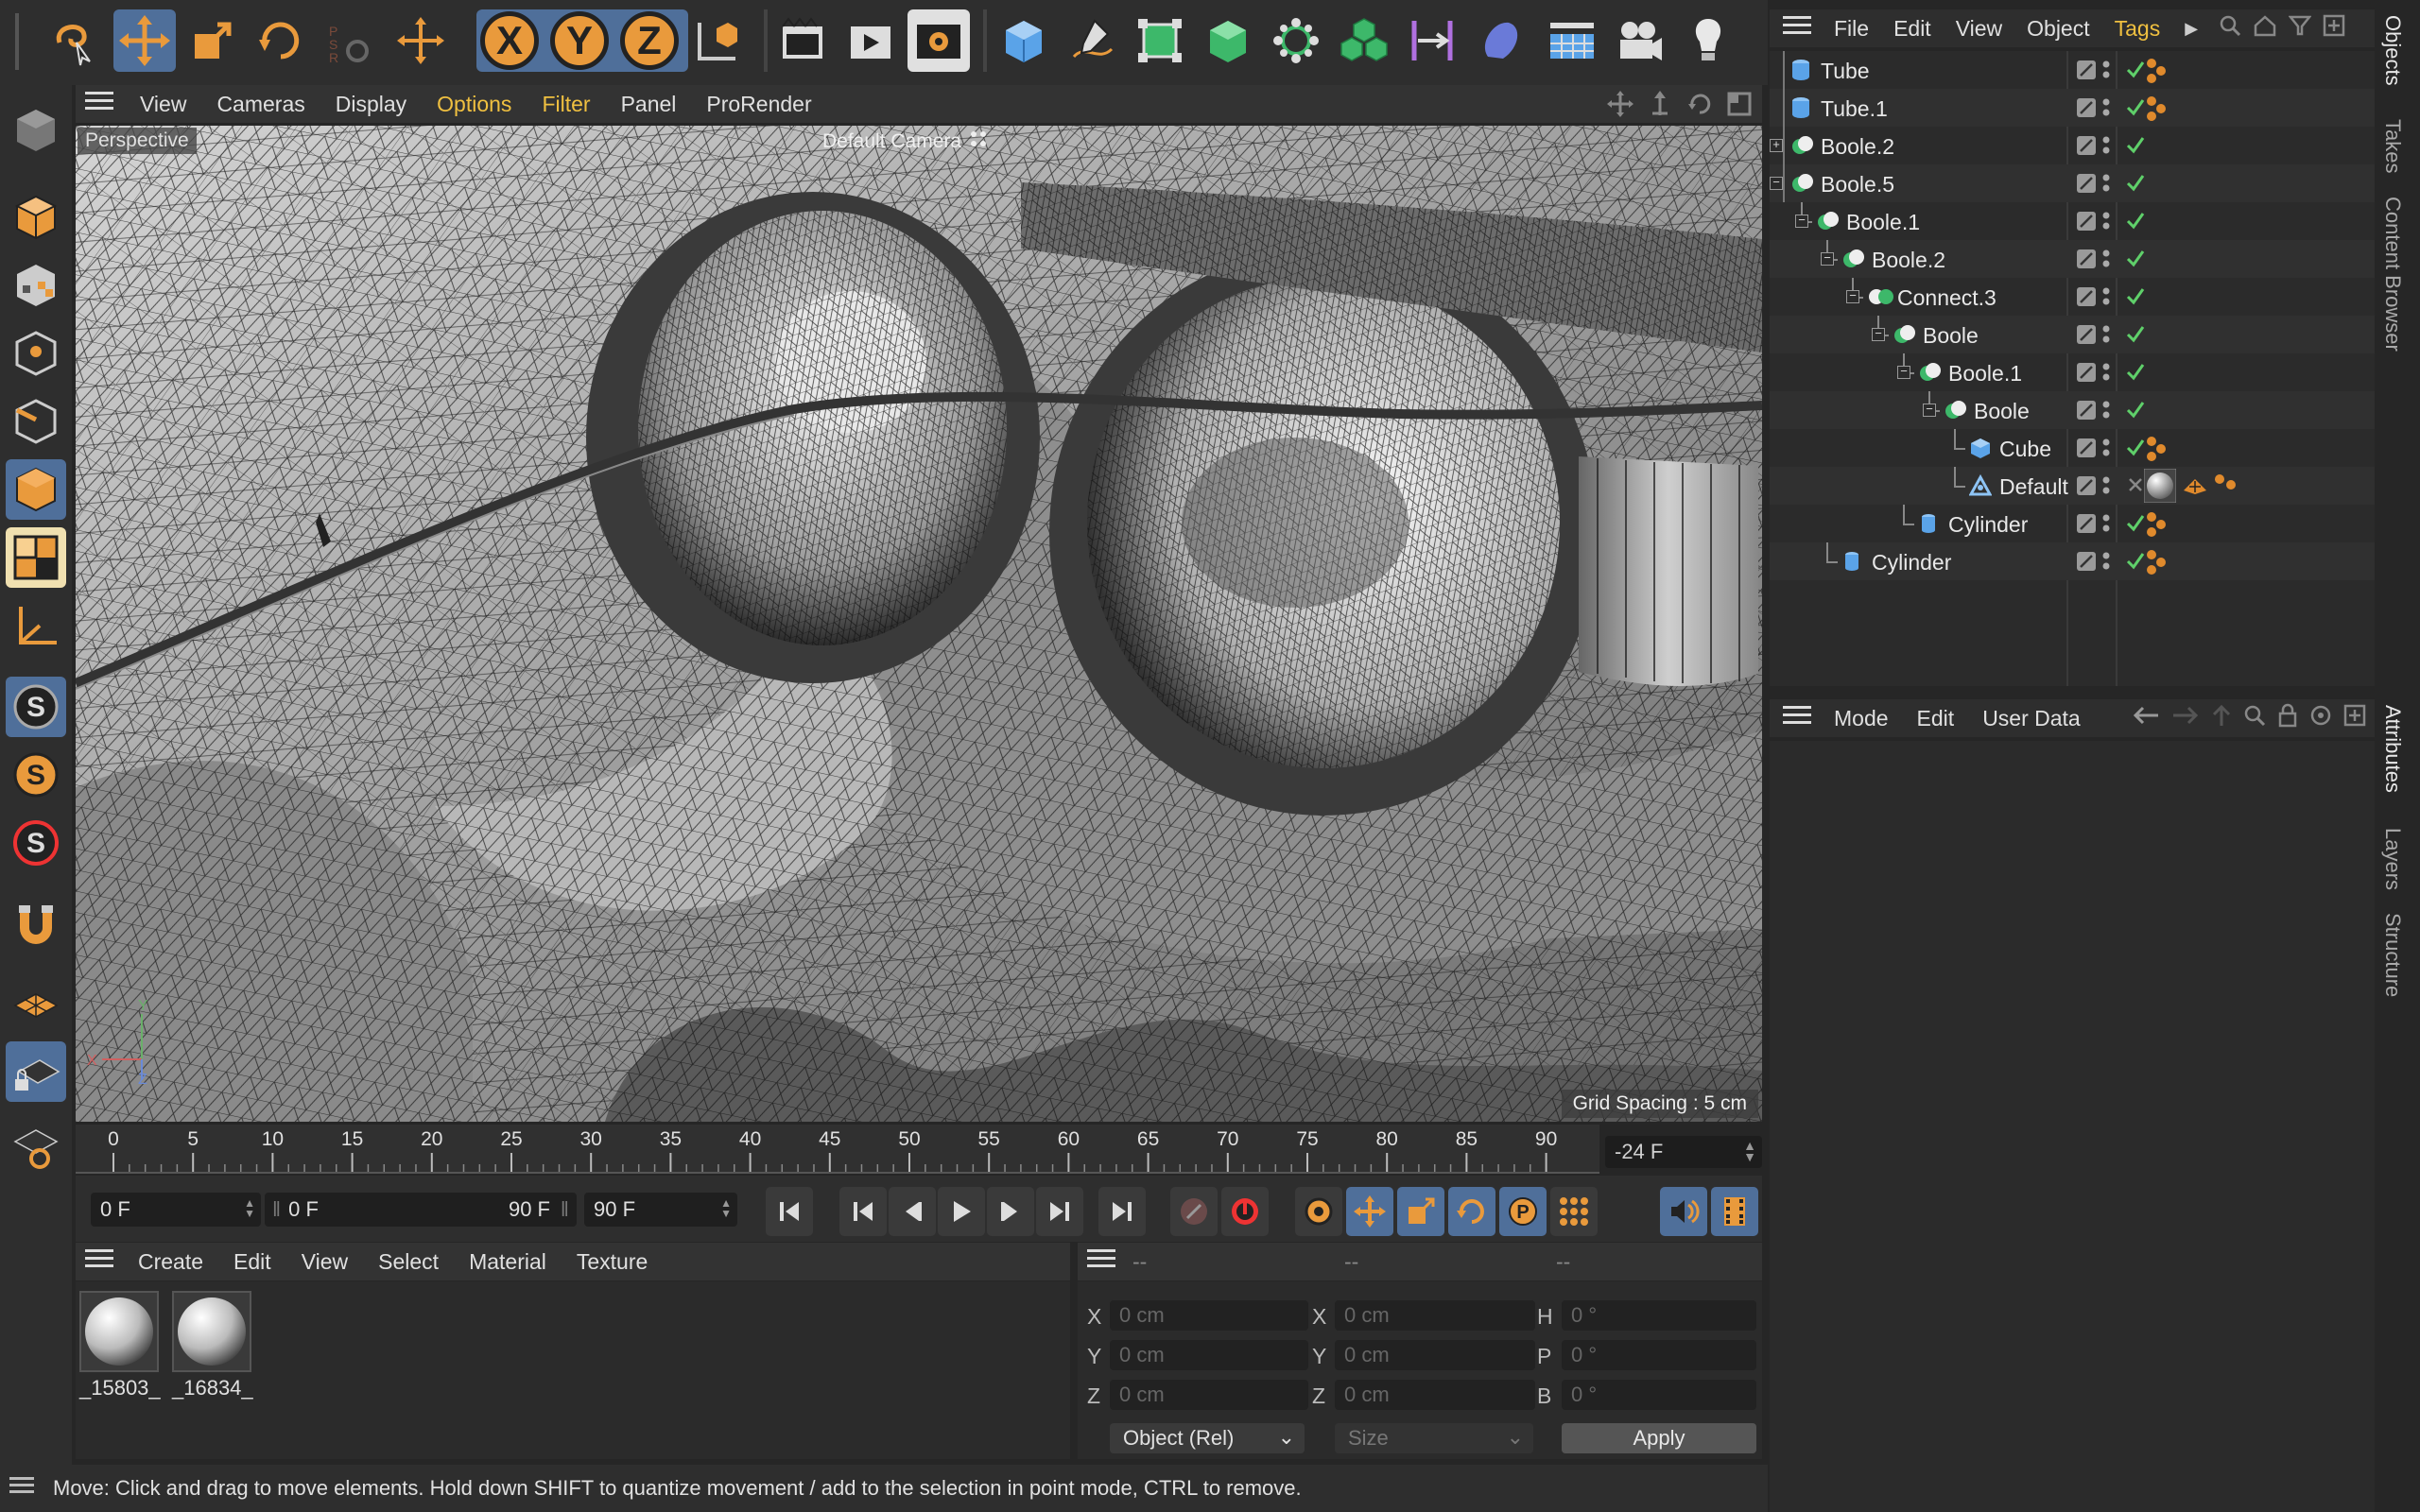  Describe the element at coordinates (36, 557) in the screenshot. I see `uv-mode-icon` at that location.